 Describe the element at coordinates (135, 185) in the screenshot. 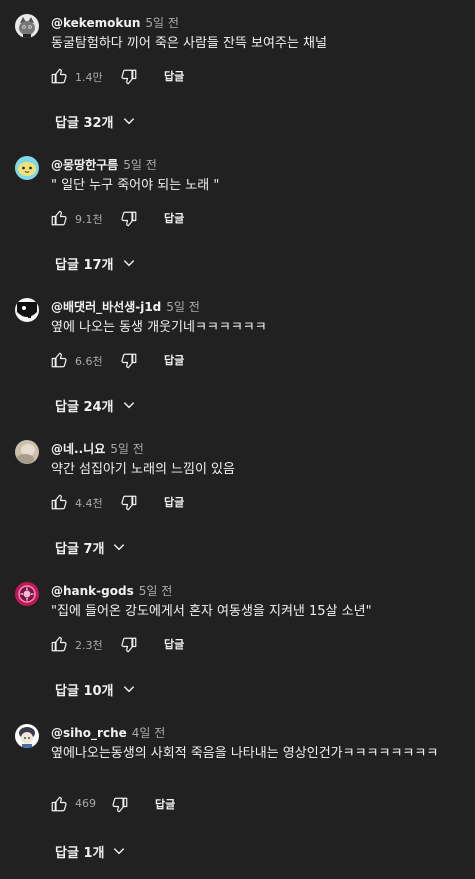

I see `comment-text: " 일단 누구 죽어야 되는 노래 "` at that location.